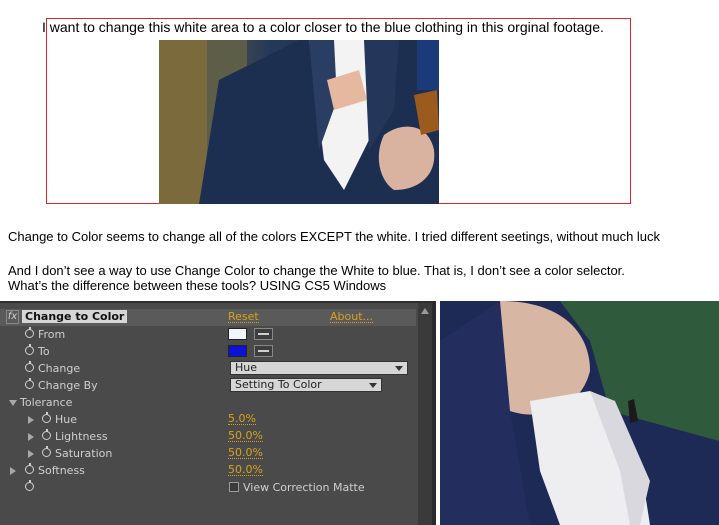 Image resolution: width=719 pixels, height=525 pixels. I want to click on from-label: From, so click(52, 334).